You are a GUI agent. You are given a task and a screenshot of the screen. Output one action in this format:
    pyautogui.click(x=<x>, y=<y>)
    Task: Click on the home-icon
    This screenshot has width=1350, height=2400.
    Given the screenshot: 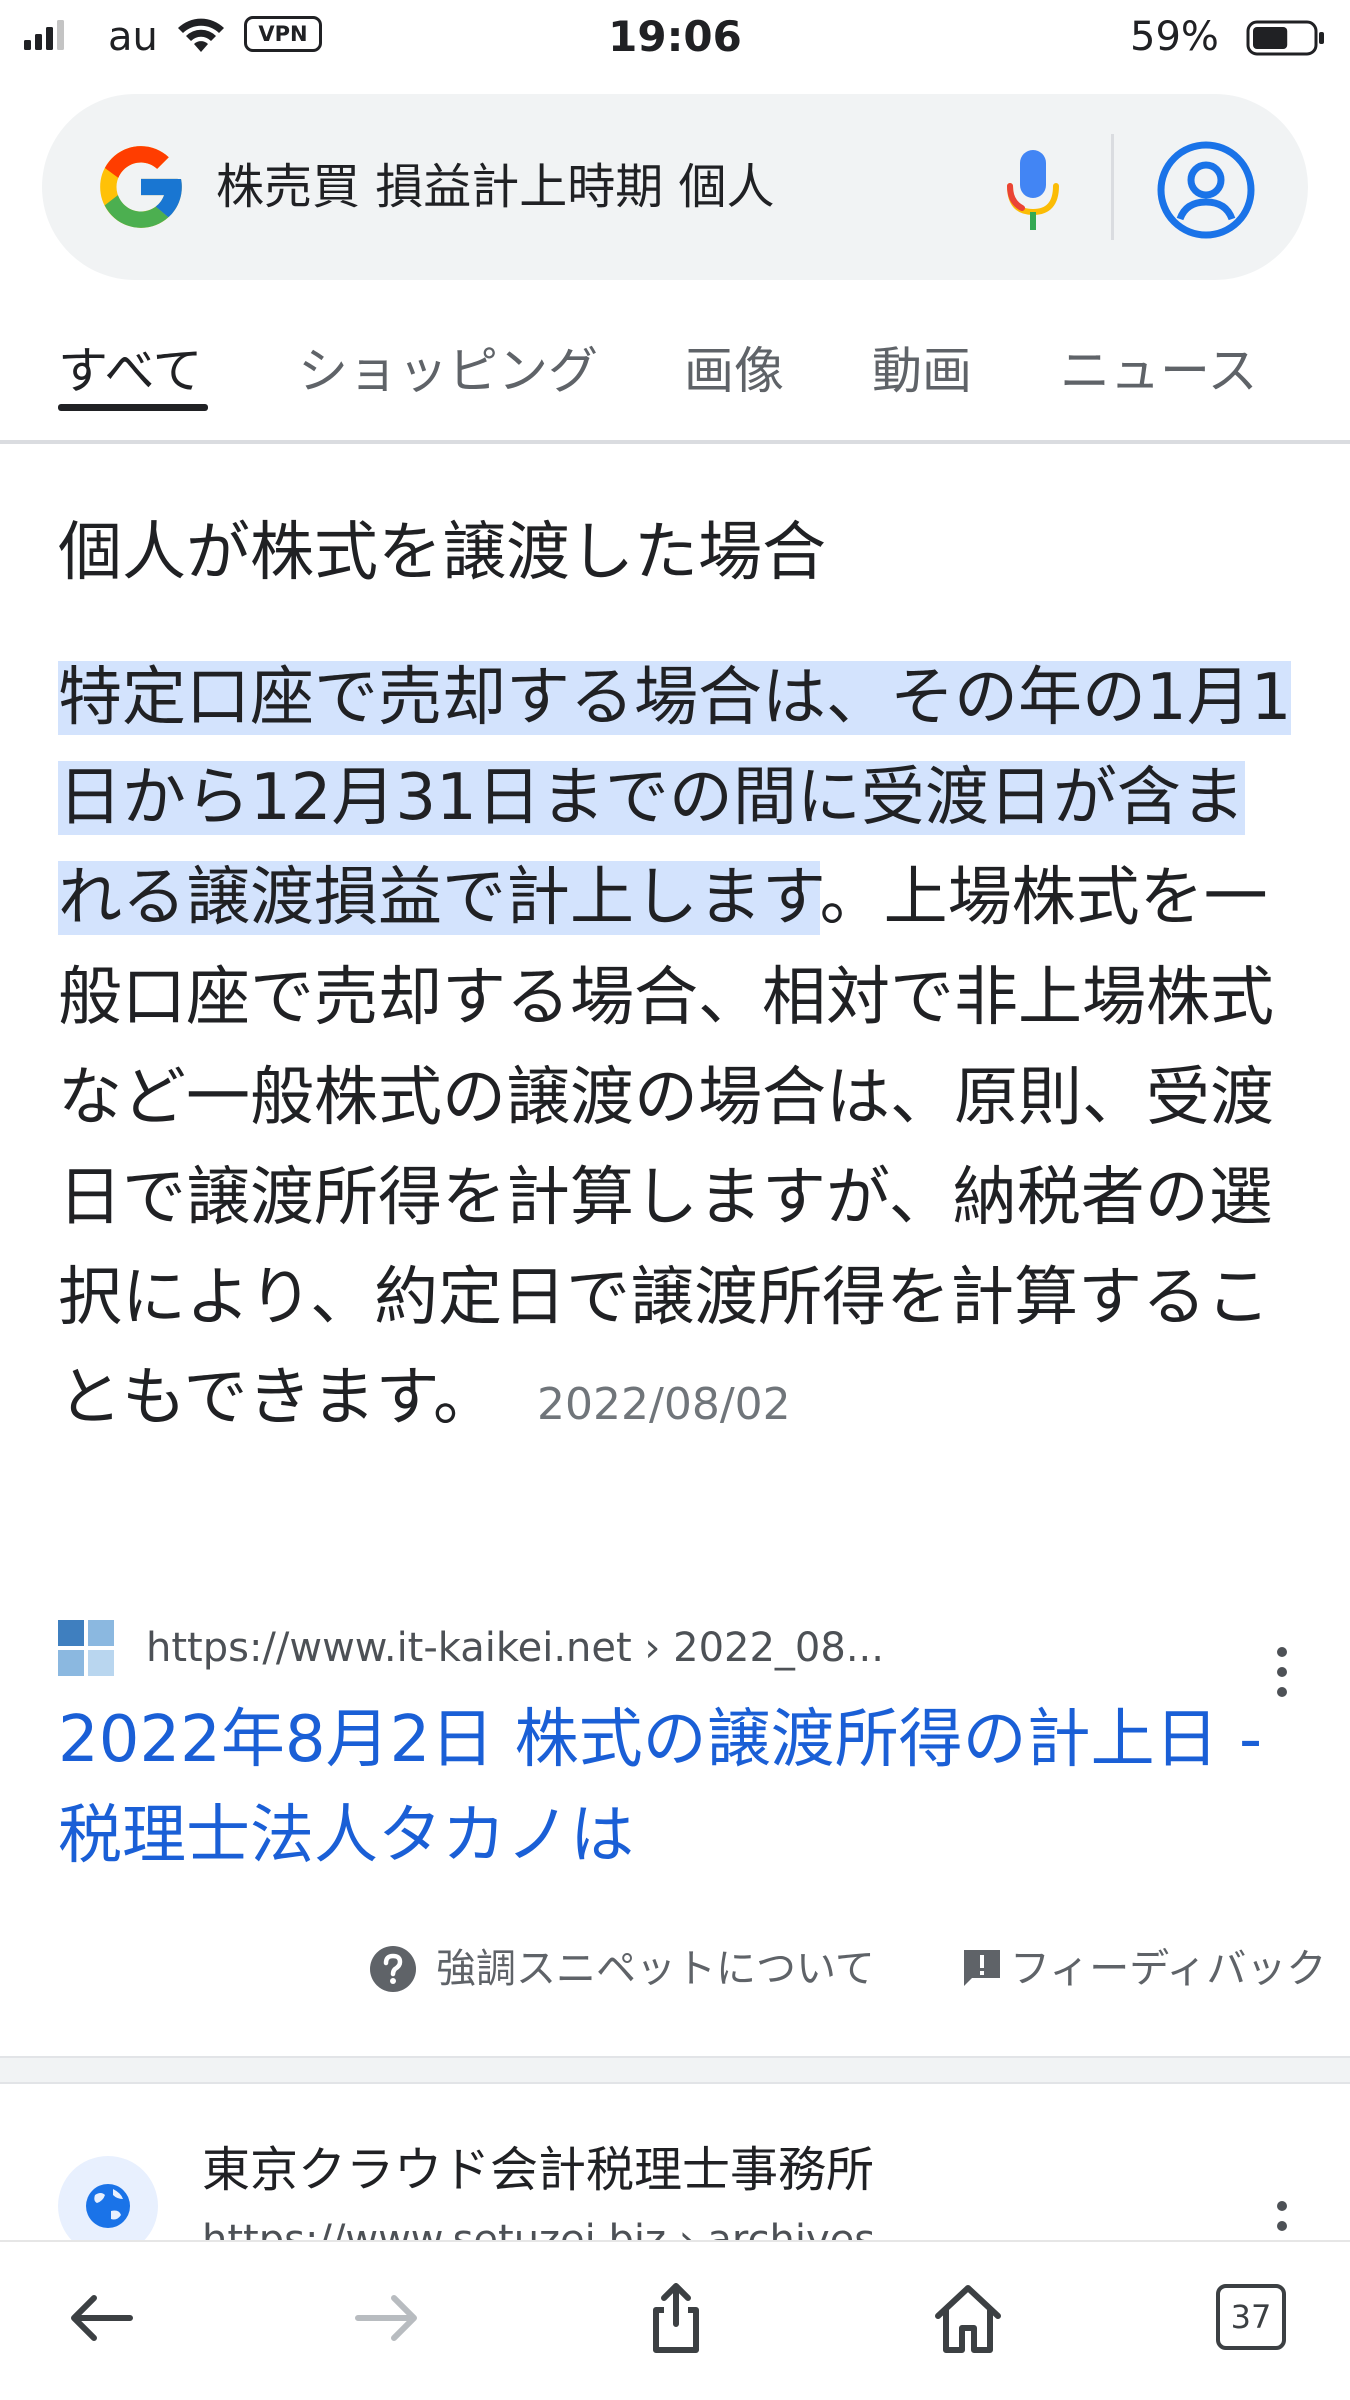 What is the action you would take?
    pyautogui.click(x=968, y=2318)
    